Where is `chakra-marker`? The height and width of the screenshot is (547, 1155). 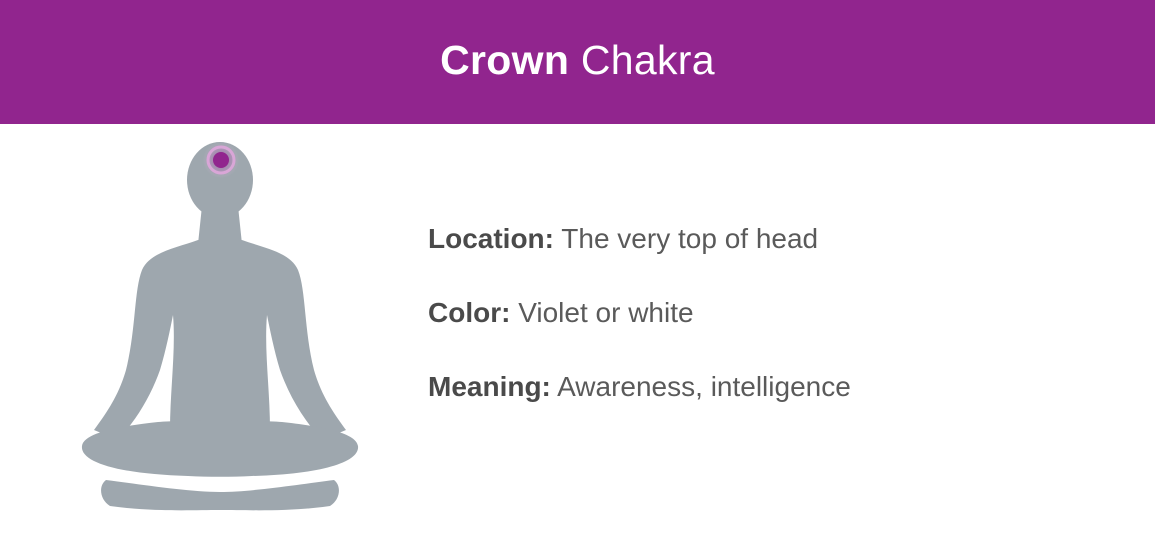
chakra-marker is located at coordinates (221, 160).